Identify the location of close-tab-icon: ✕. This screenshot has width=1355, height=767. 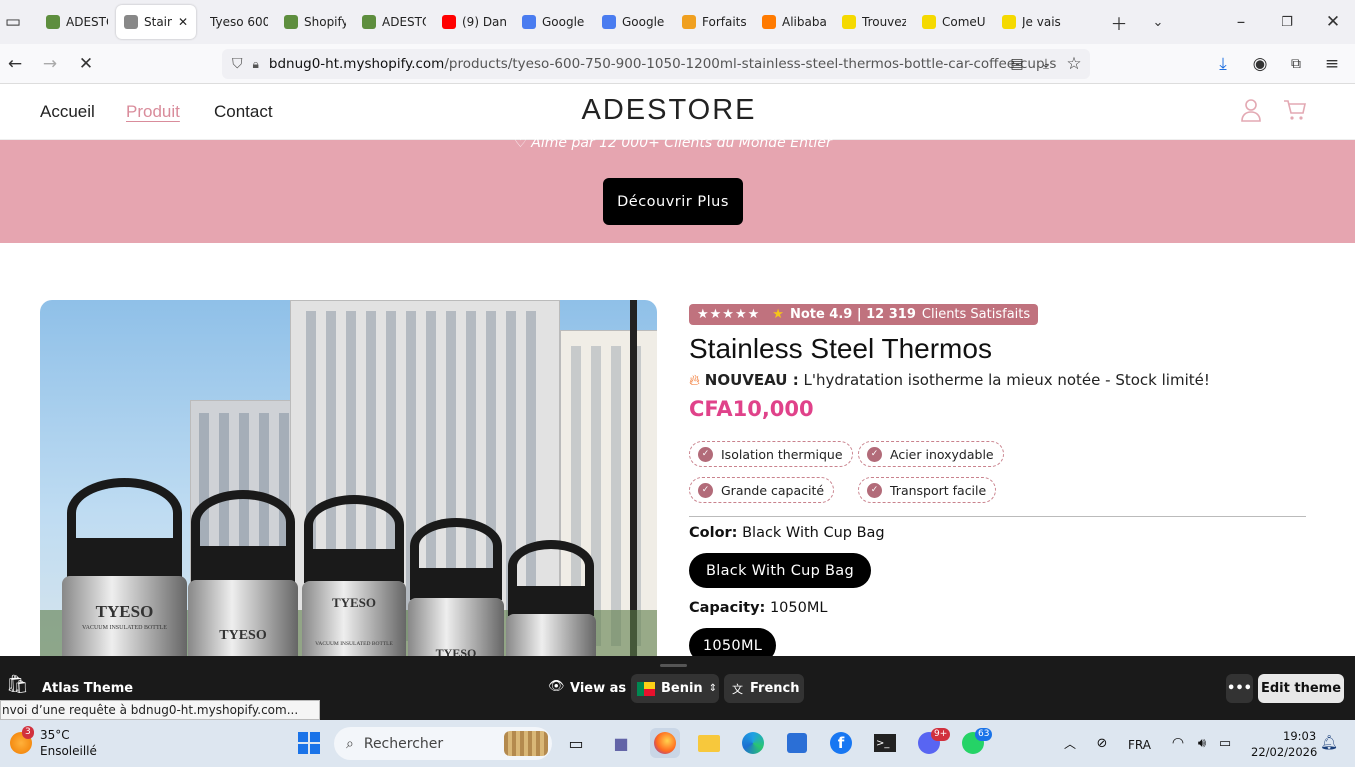
(183, 22).